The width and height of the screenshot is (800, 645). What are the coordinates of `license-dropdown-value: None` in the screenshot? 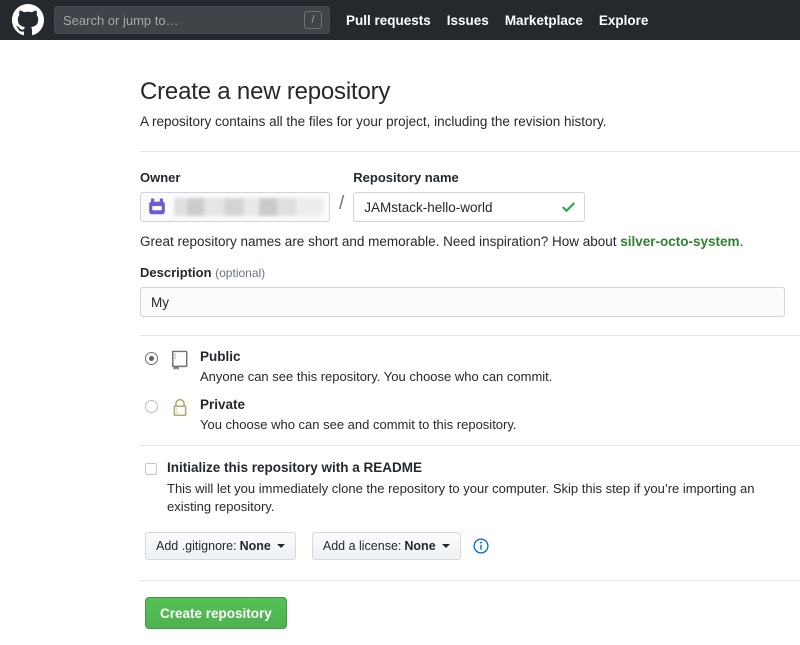 It's located at (420, 546).